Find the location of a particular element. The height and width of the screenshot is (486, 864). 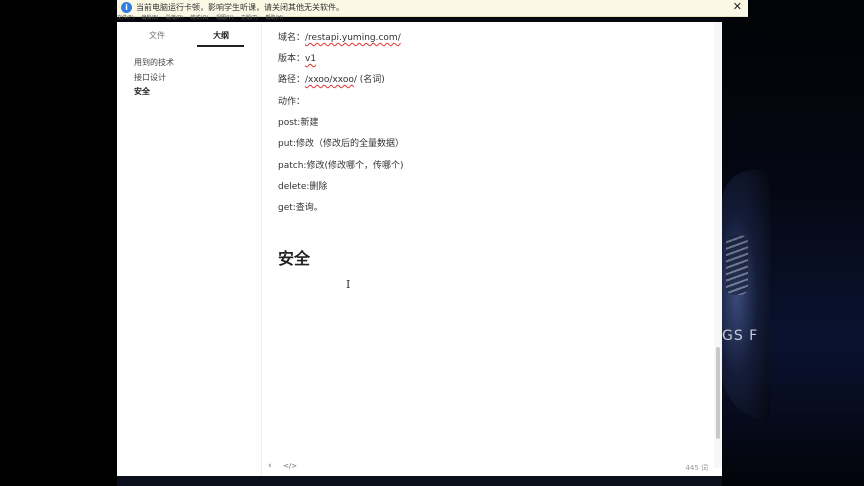

menu-view: 视图(V) is located at coordinates (224, 18).